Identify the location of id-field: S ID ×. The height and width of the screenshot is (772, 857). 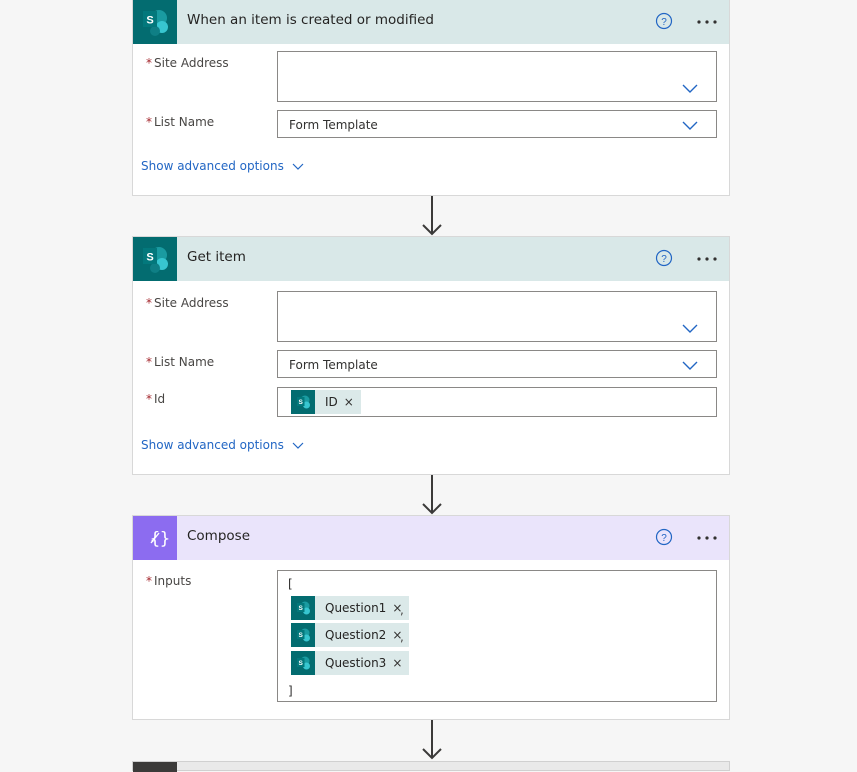
(497, 402).